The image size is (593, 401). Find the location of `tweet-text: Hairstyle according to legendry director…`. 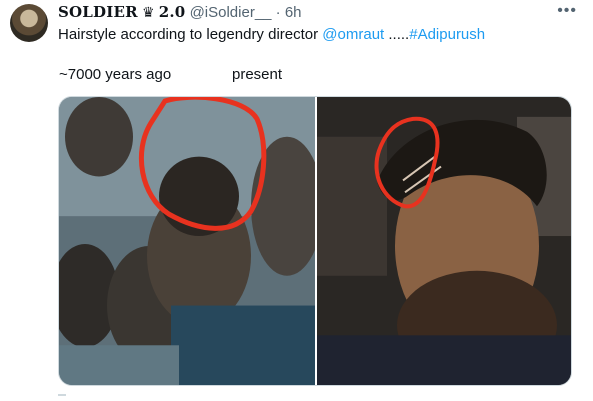

tweet-text: Hairstyle according to legendry director… is located at coordinates (271, 35).